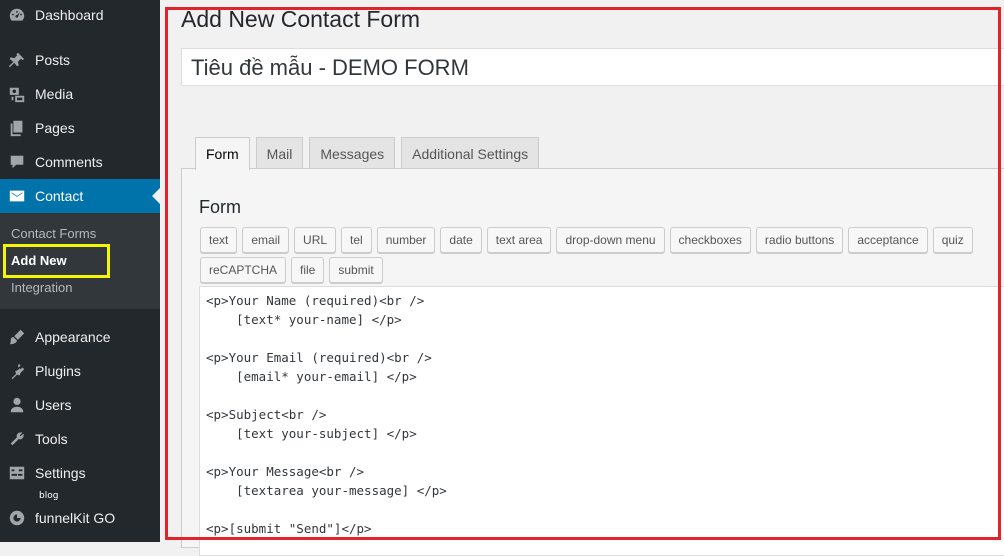  I want to click on menu-label: funnelKit GO, so click(75, 518).